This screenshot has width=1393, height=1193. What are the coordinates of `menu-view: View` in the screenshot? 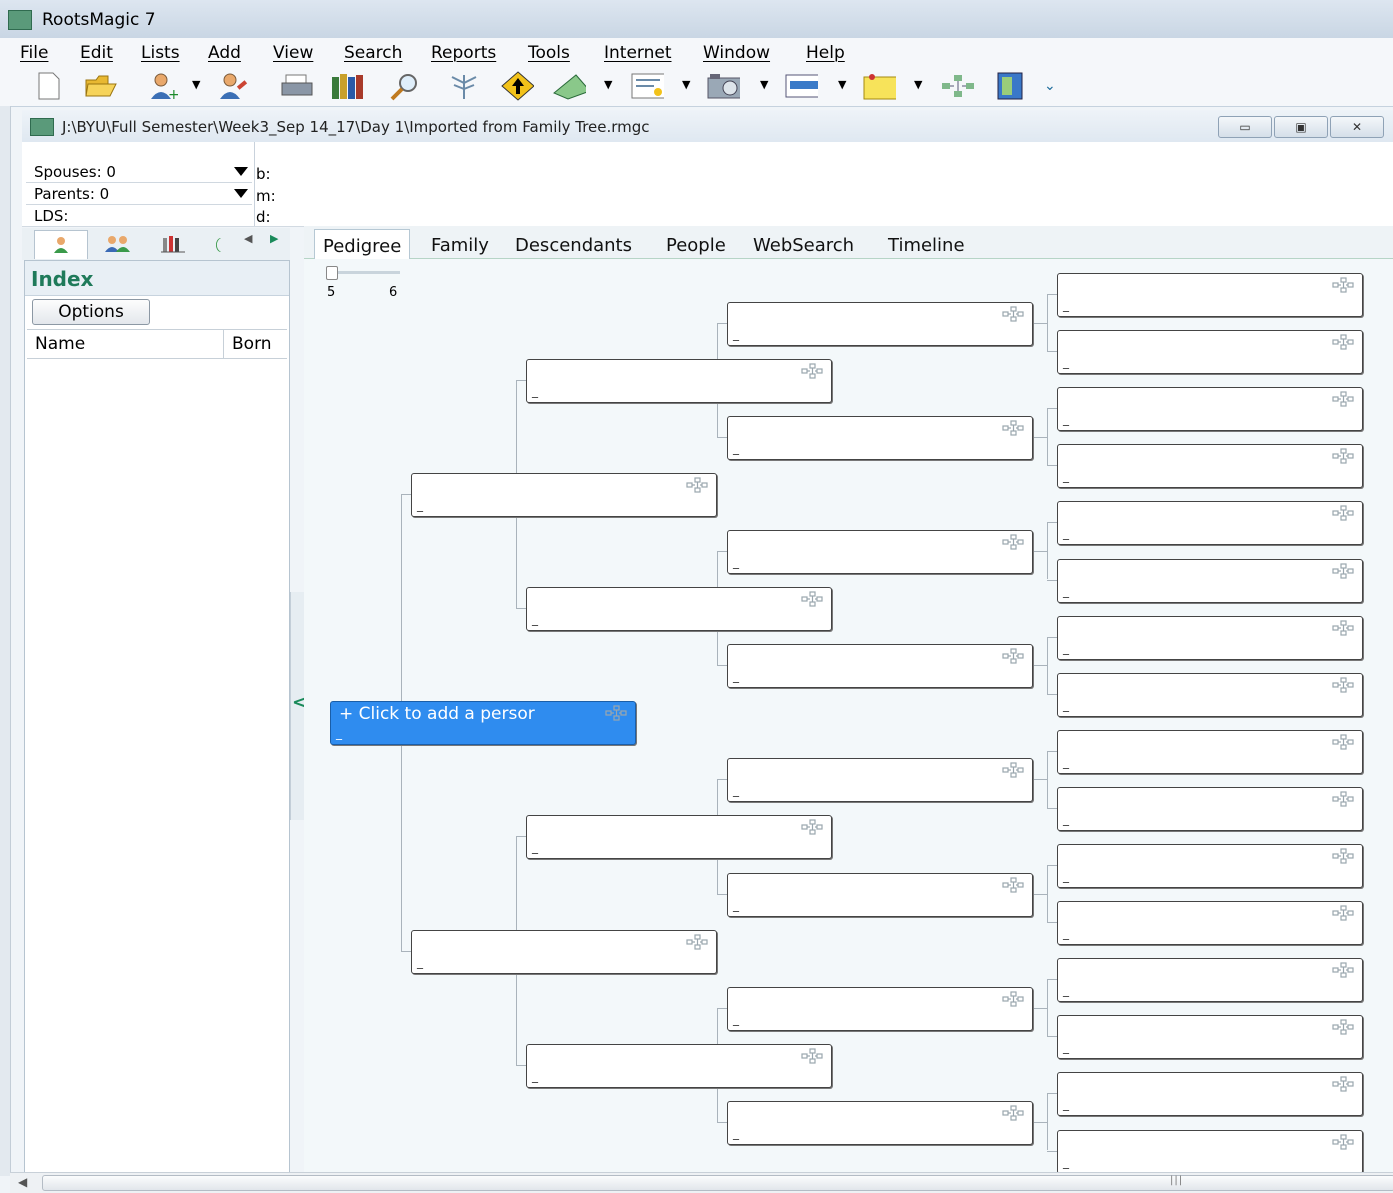 It's located at (293, 53).